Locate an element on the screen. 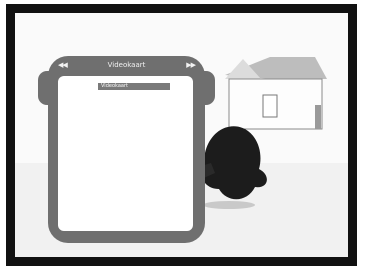  osd-title: Videokaart is located at coordinates (126, 65).